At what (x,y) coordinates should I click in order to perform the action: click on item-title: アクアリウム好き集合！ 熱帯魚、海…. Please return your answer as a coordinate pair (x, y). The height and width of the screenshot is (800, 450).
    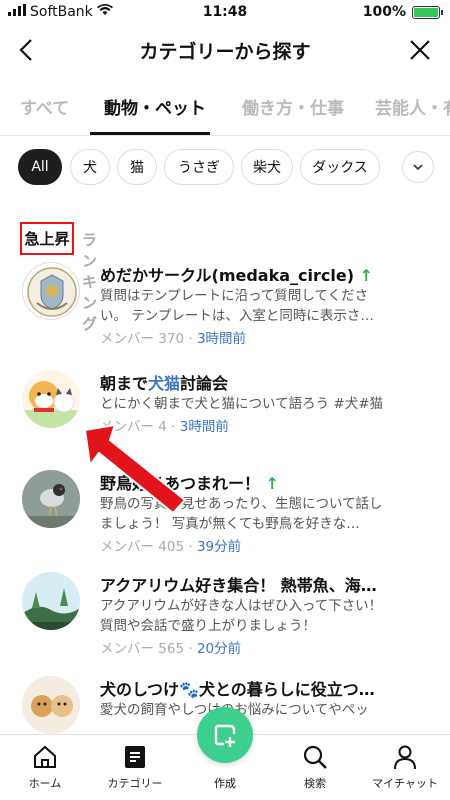
    Looking at the image, I should click on (238, 585).